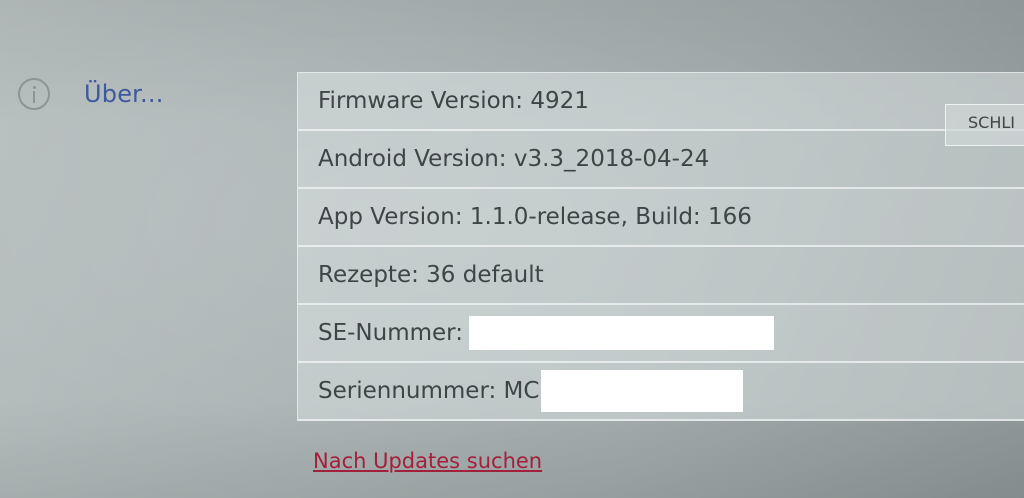 This screenshot has height=498, width=1024. Describe the element at coordinates (34, 94) in the screenshot. I see `info-icon` at that location.